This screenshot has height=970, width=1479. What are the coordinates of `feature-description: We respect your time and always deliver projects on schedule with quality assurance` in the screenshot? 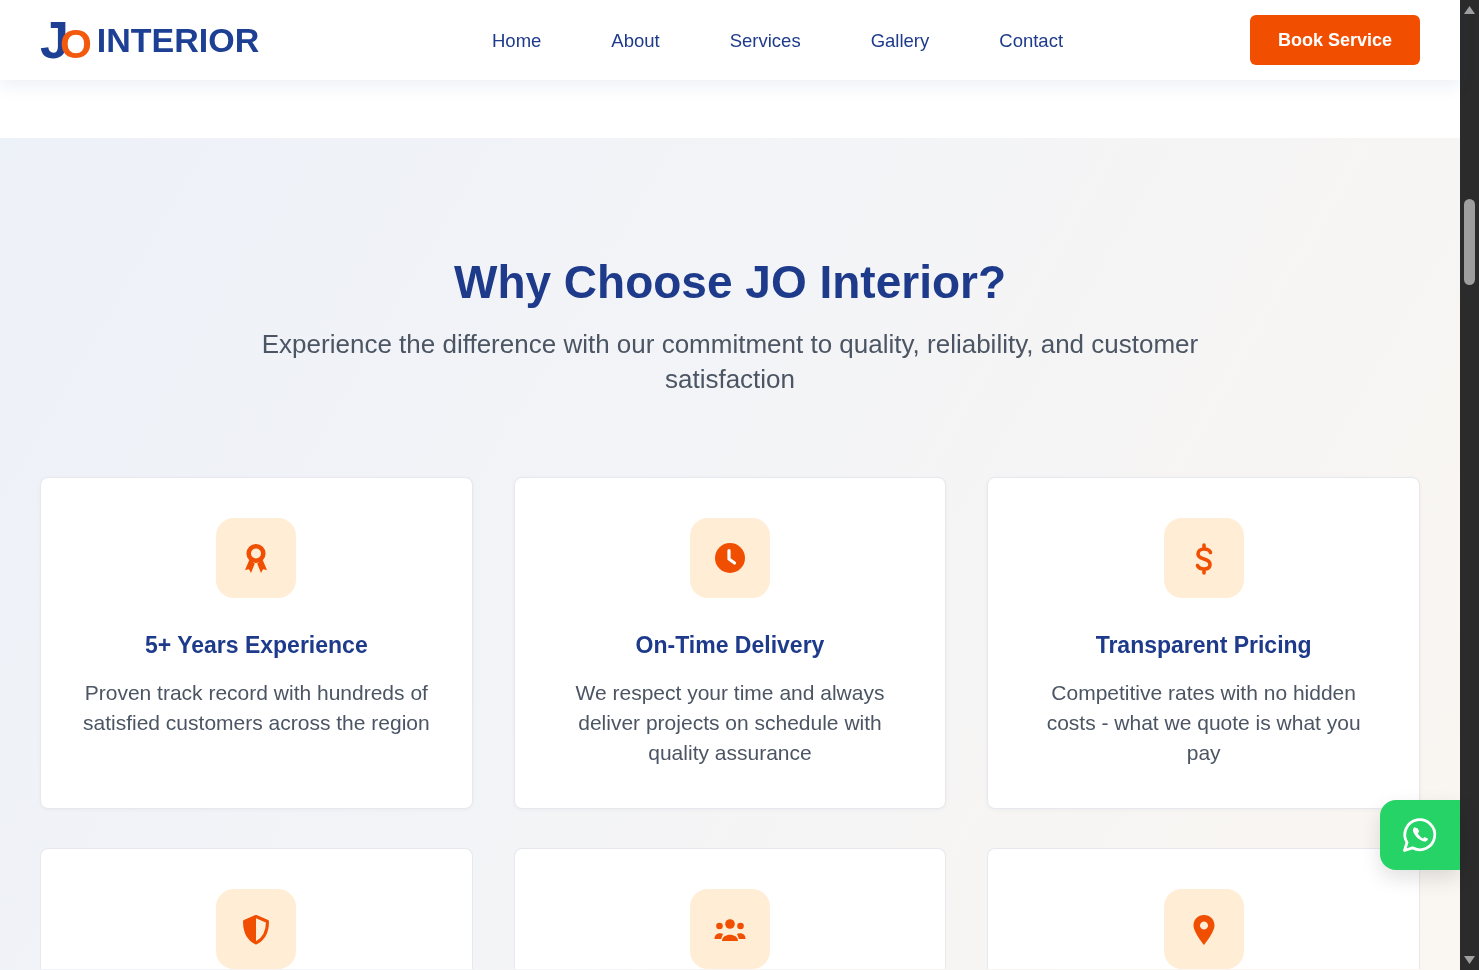 It's located at (730, 723).